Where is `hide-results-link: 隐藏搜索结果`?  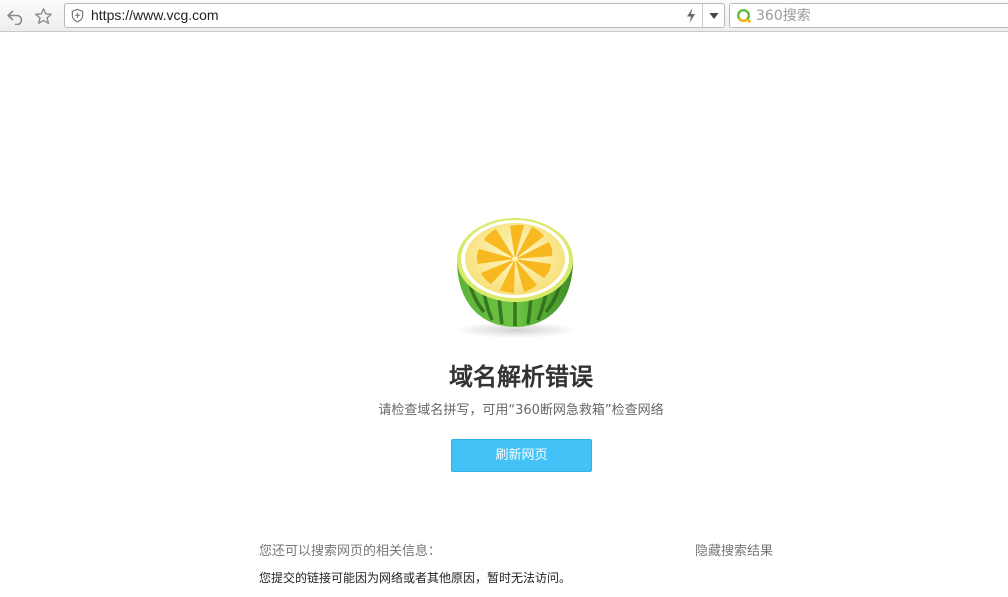
hide-results-link: 隐藏搜索结果 is located at coordinates (734, 549).